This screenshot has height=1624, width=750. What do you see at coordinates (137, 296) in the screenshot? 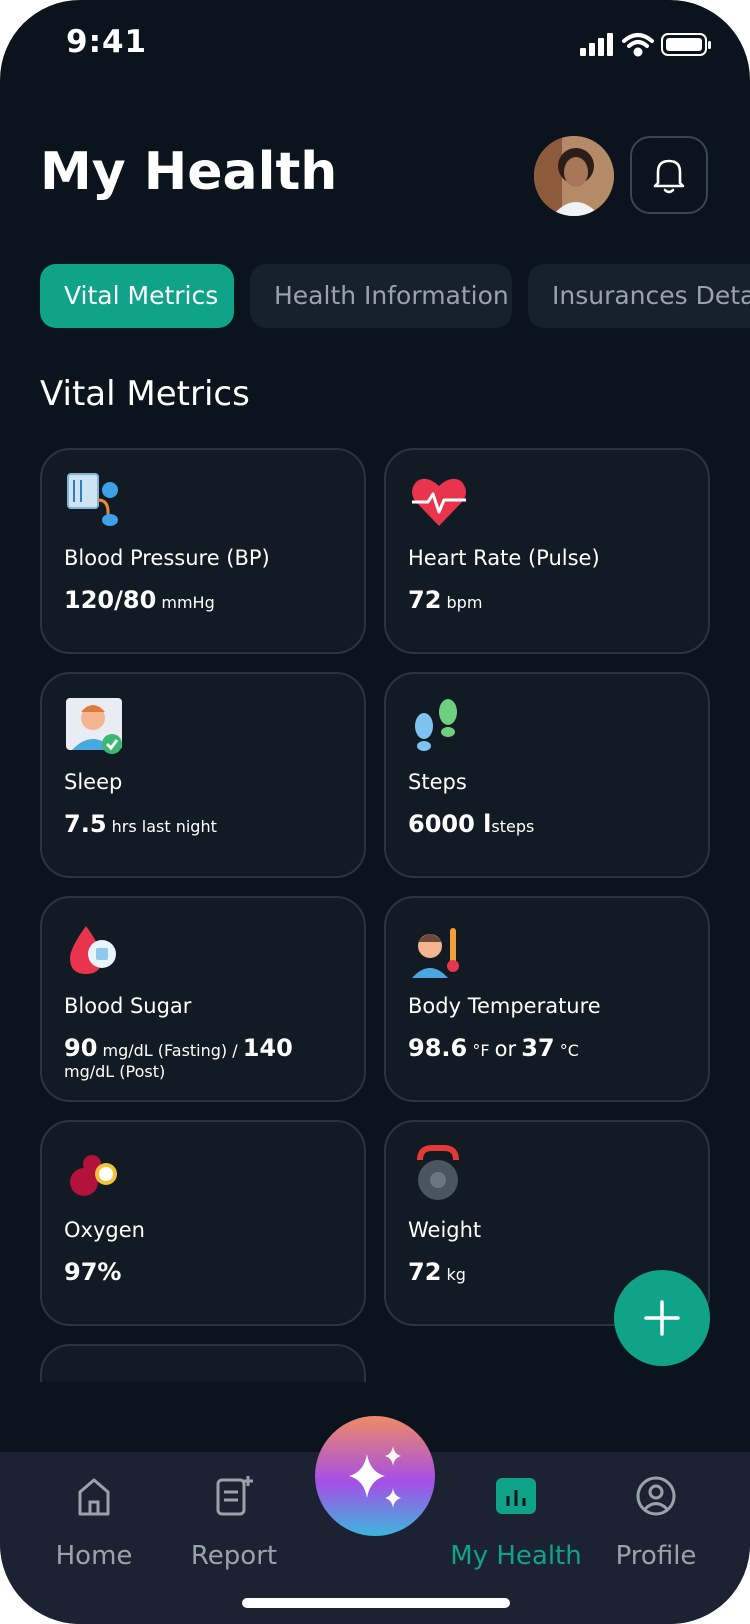
I see `tab-vital-metrics: Vital Metrics` at bounding box center [137, 296].